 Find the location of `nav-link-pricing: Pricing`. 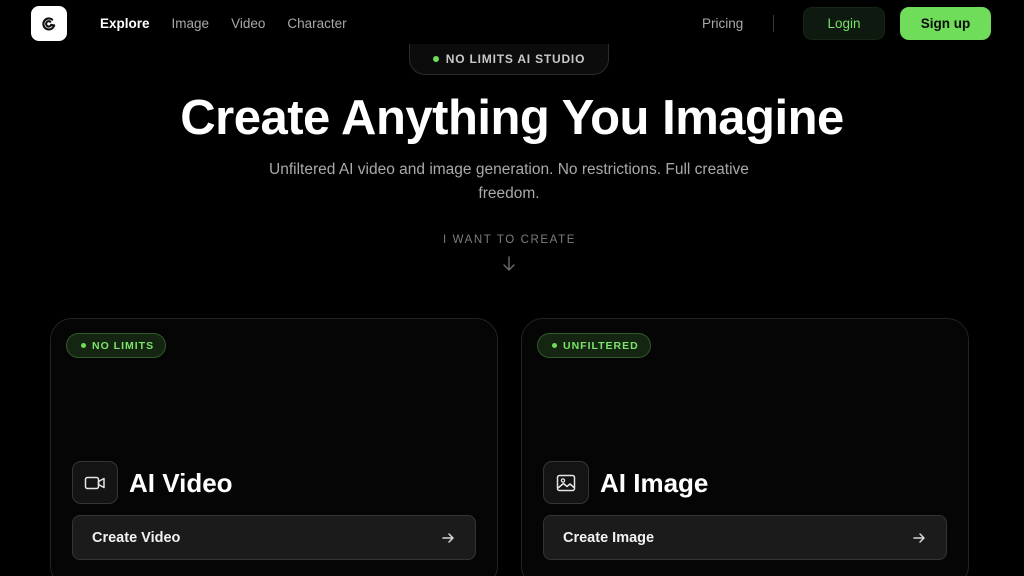

nav-link-pricing: Pricing is located at coordinates (722, 23).